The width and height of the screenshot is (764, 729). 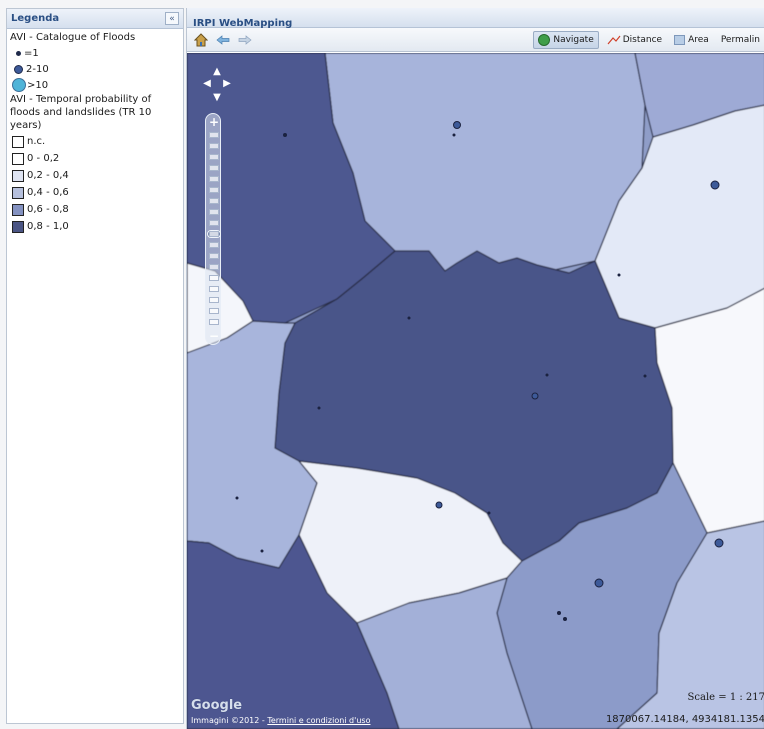 I want to click on permalink-label: Permalin, so click(x=740, y=40).